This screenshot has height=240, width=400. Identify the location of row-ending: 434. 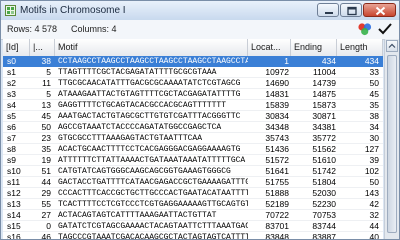
(328, 61).